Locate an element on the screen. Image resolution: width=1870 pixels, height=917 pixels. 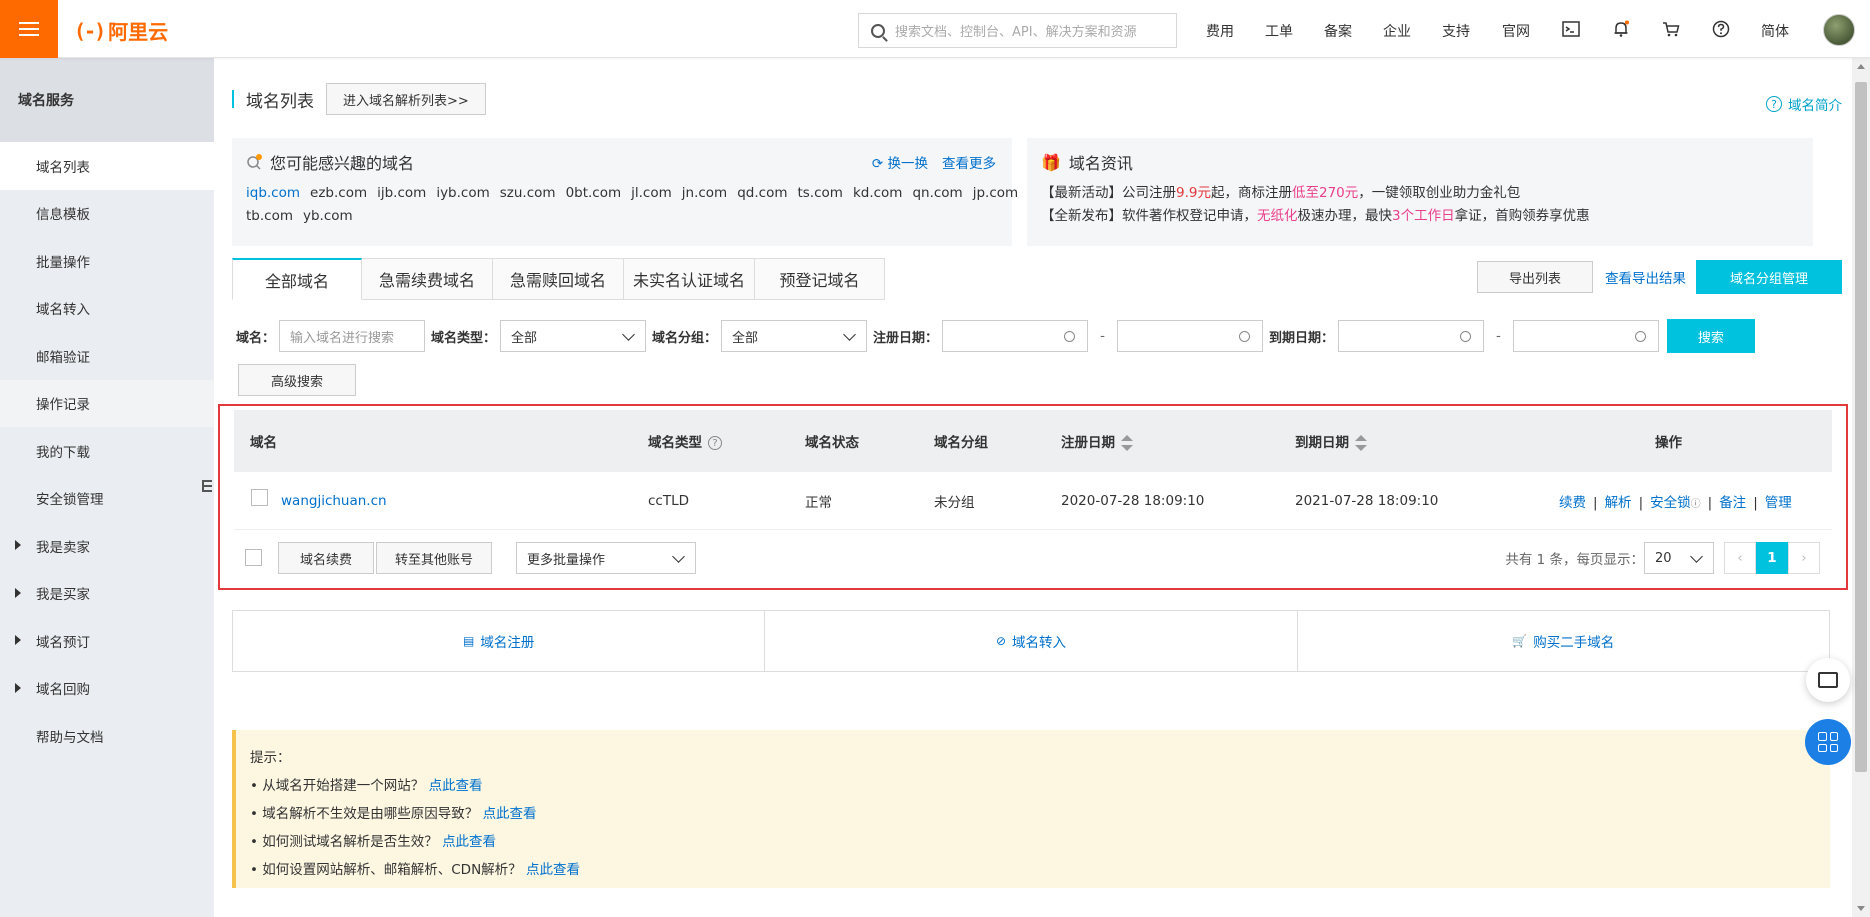
col-group: 域名分组 is located at coordinates (961, 443).